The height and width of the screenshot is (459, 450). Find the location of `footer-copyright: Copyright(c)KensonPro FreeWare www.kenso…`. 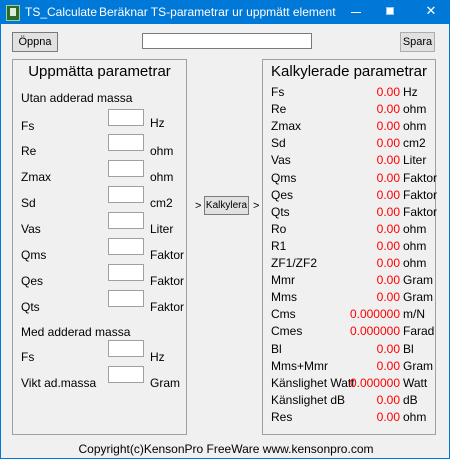

footer-copyright: Copyright(c)KensonPro FreeWare www.kenso… is located at coordinates (226, 449).